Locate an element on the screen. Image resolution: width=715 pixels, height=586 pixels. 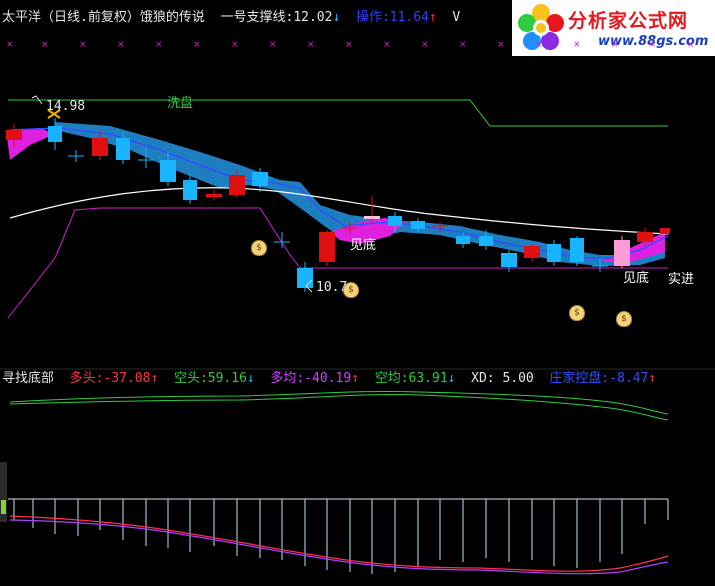
x-marker-row: × × × × × × × × × × × × × × × × × × × is located at coordinates (350, 45).